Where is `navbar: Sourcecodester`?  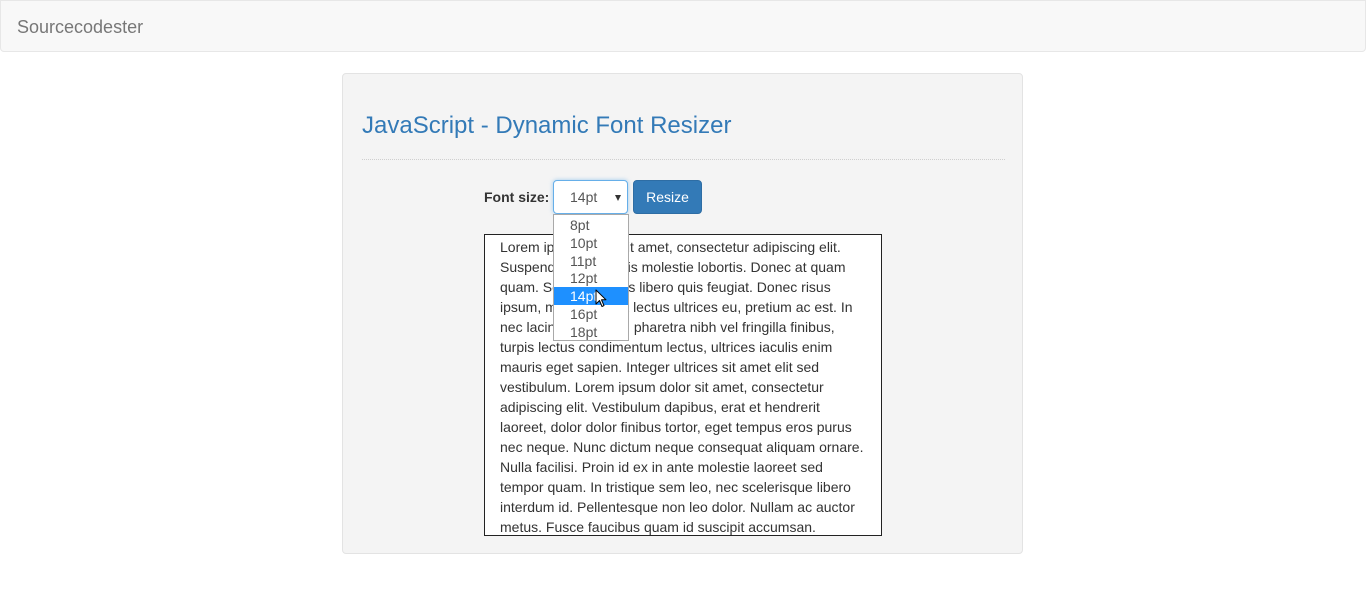
navbar: Sourcecodester is located at coordinates (683, 26).